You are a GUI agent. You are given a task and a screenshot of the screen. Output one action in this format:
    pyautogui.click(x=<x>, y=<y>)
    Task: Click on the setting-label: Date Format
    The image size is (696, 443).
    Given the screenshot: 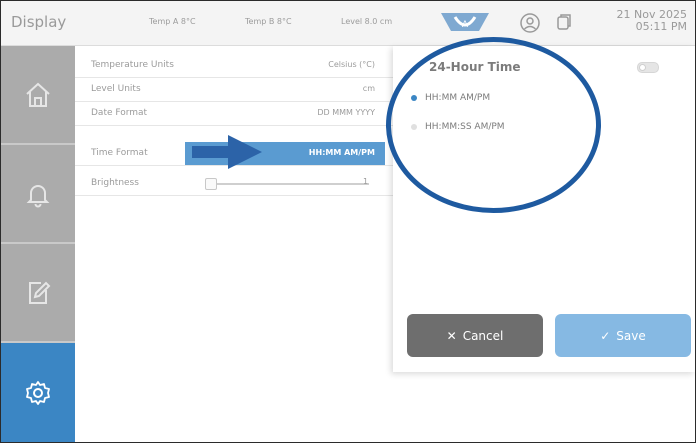 What is the action you would take?
    pyautogui.click(x=119, y=113)
    